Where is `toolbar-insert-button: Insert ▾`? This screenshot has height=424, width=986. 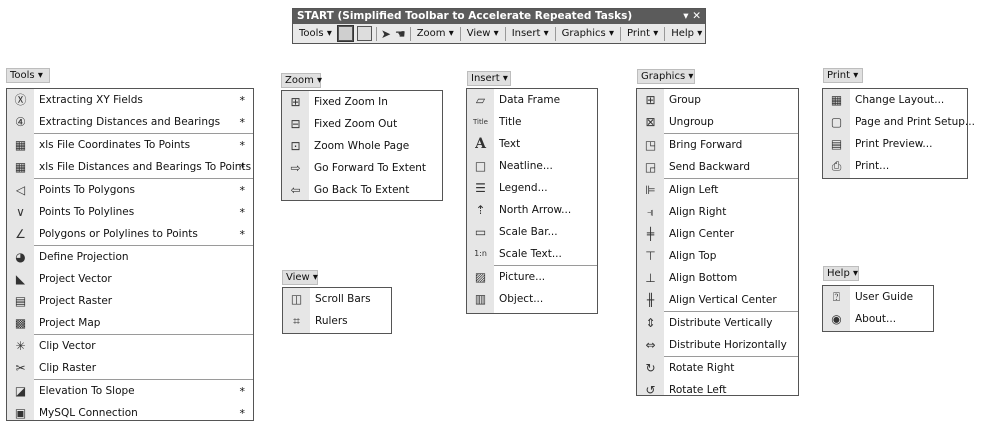
toolbar-insert-button: Insert ▾ is located at coordinates (530, 33).